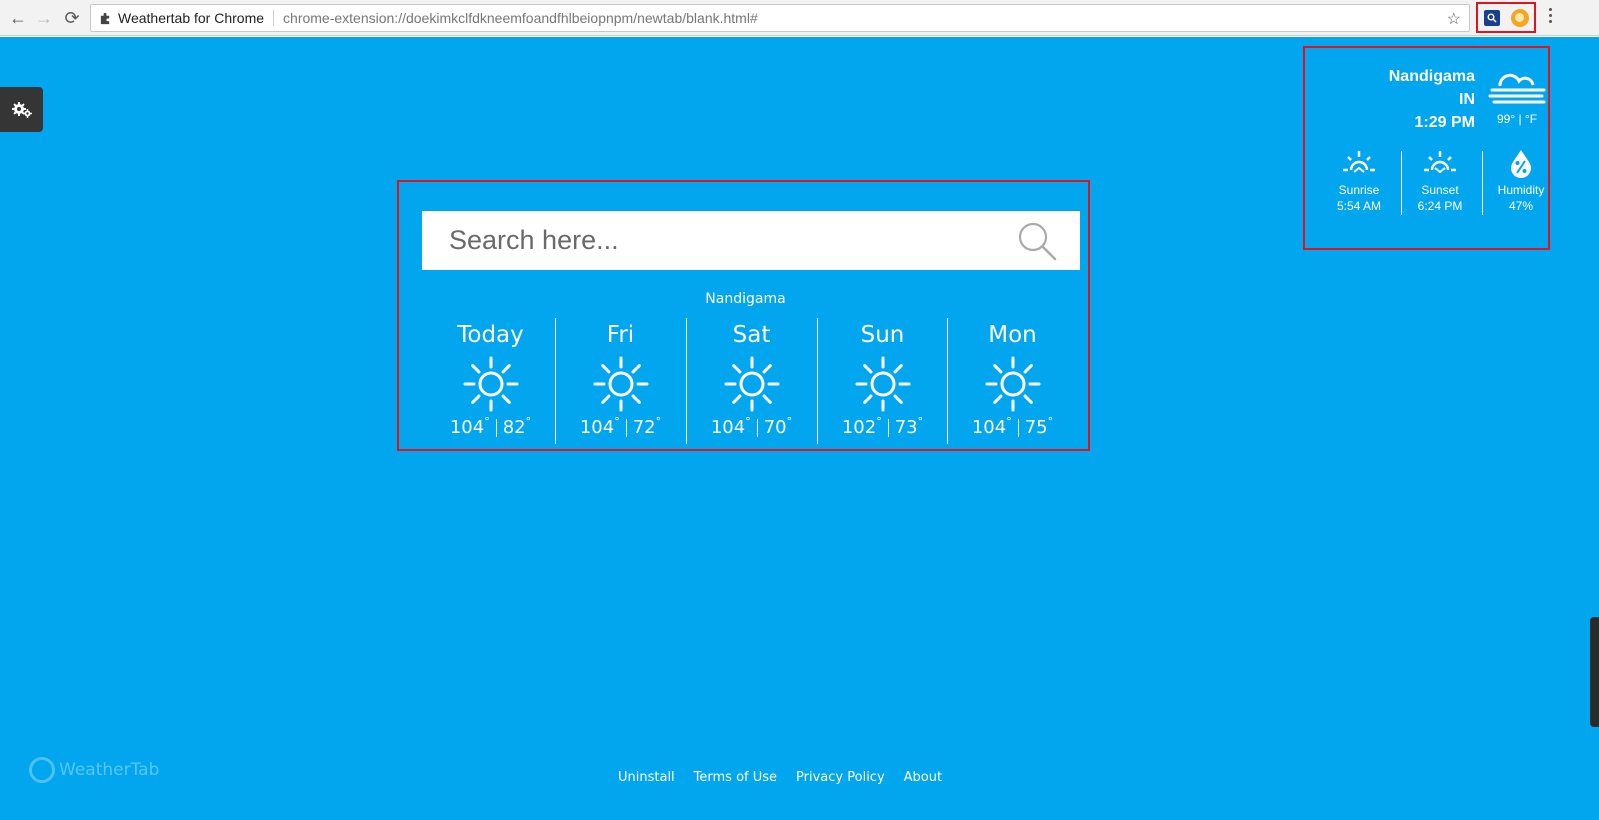 This screenshot has width=1599, height=820. I want to click on forecast-day: Fri 104 ° 72 °, so click(620, 382).